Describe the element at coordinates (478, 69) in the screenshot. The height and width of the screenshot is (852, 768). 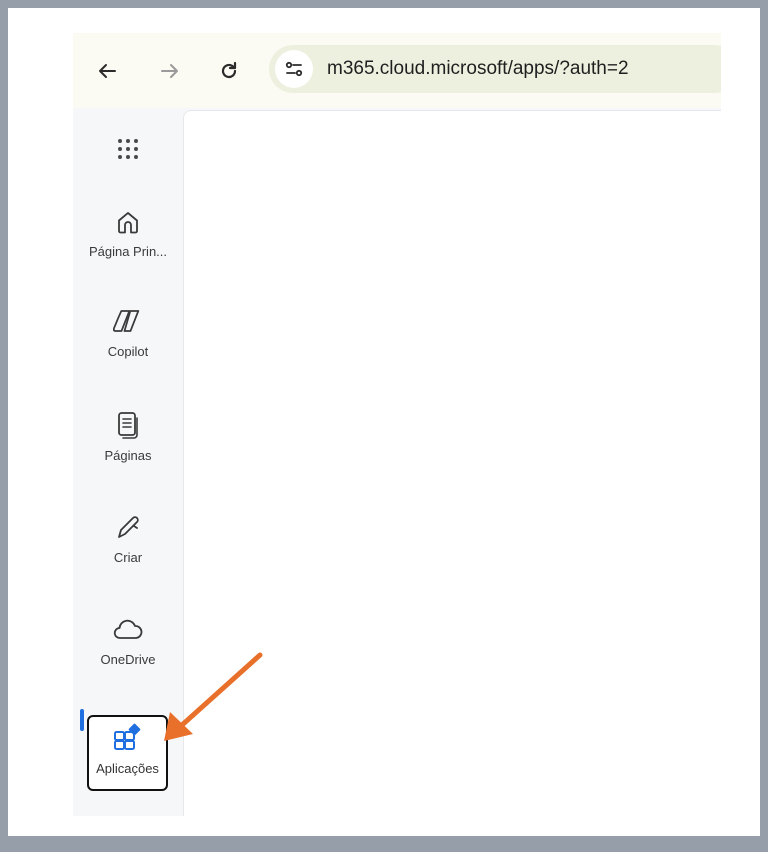
I see `url-text: m365.cloud.microsoft/apps/?auth=2` at that location.